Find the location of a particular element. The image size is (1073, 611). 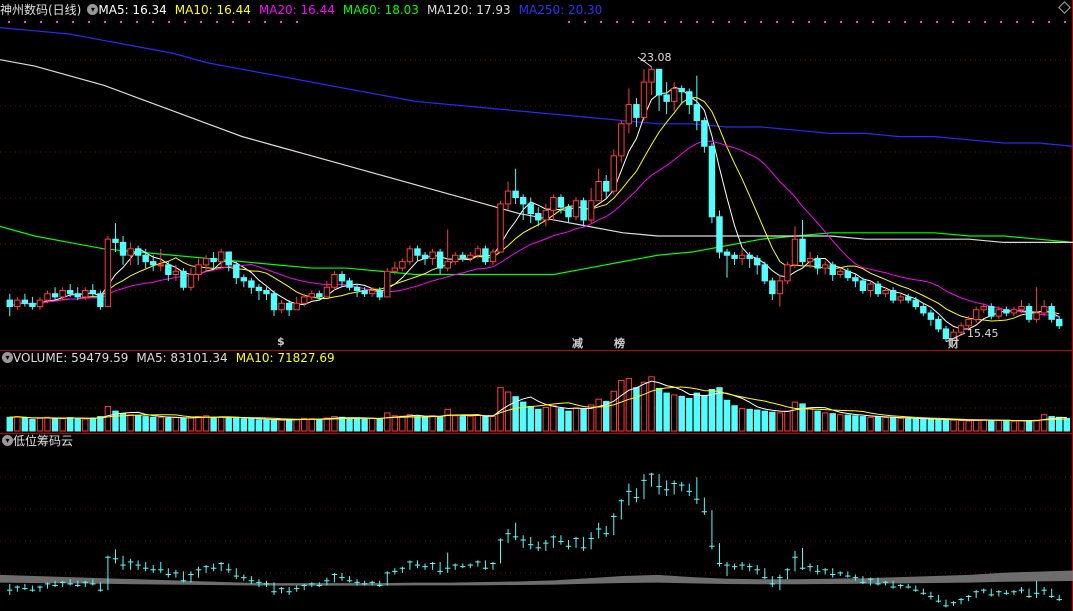

marker-cai: 财 is located at coordinates (953, 343).